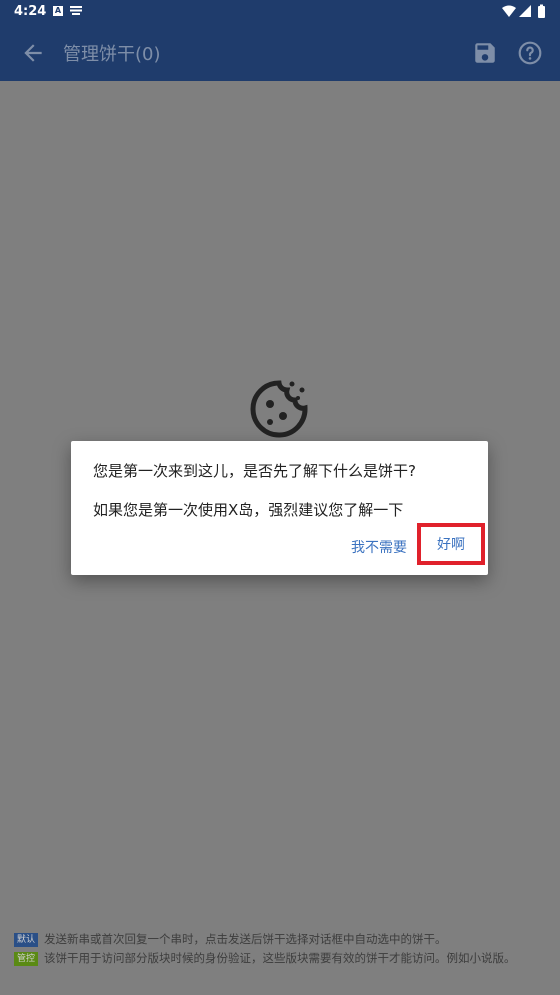 This screenshot has width=560, height=995. I want to click on app-bar: 管理饼干(0), so click(280, 52).